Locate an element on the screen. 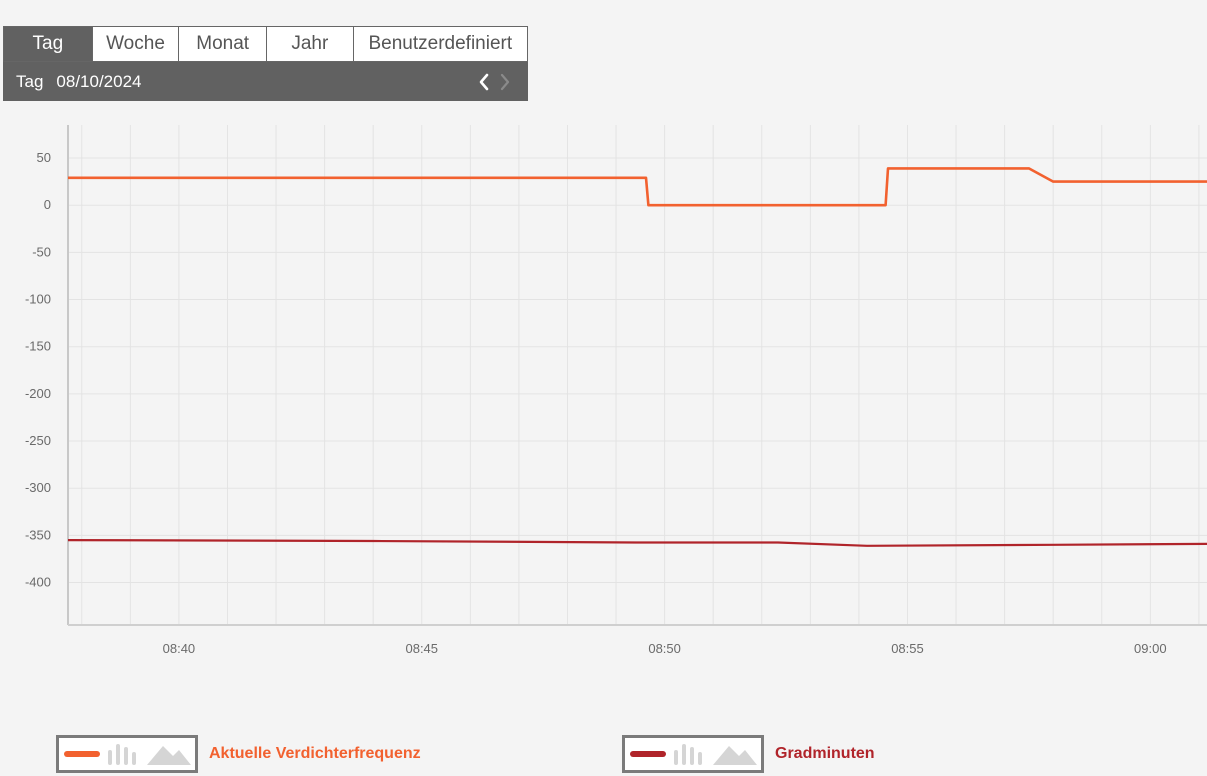 This screenshot has height=776, width=1207. x-tick-label: 08:55 is located at coordinates (907, 648).